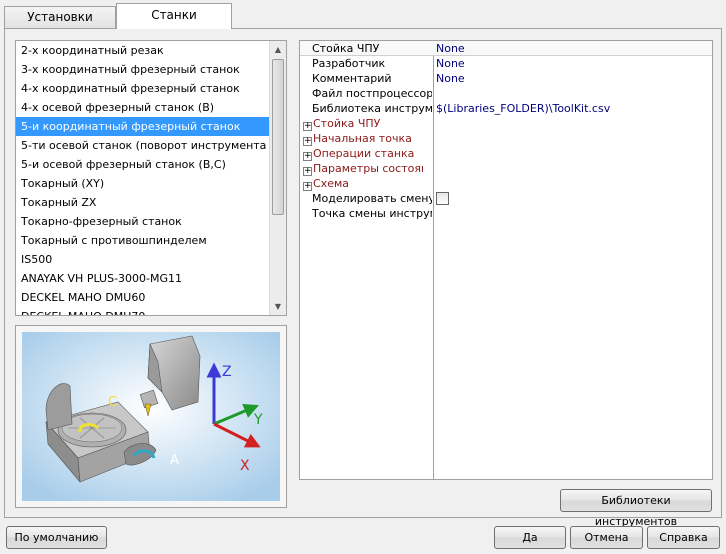  What do you see at coordinates (506, 168) in the screenshot?
I see `property-row: +Параметры состояния станка` at bounding box center [506, 168].